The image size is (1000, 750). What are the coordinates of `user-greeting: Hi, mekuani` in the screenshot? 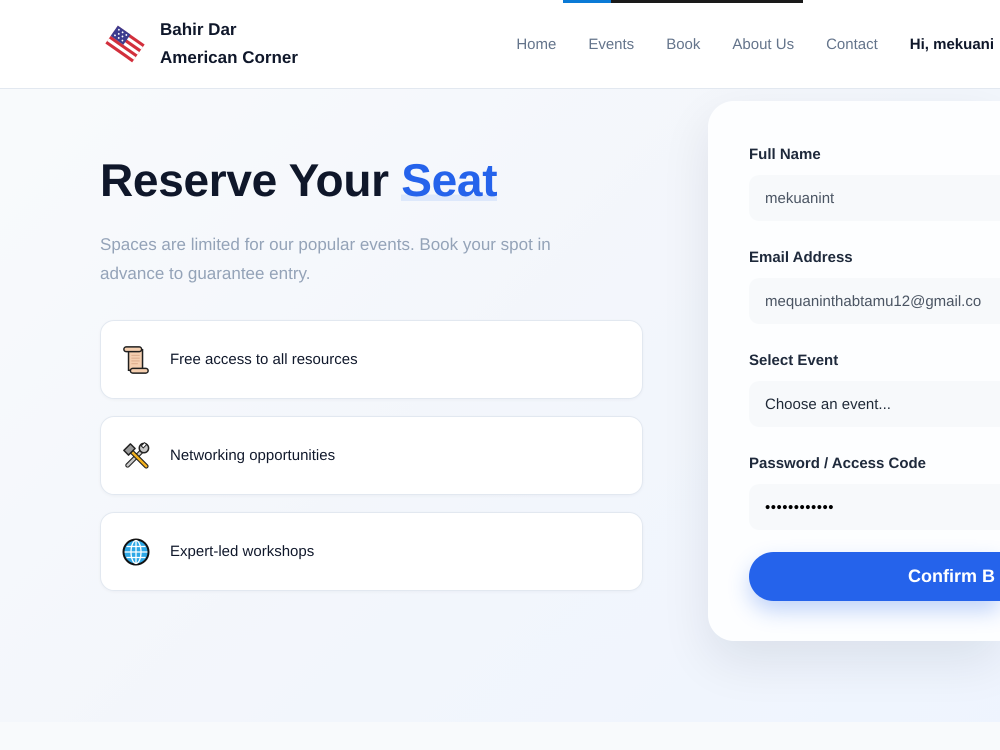 It's located at (952, 44).